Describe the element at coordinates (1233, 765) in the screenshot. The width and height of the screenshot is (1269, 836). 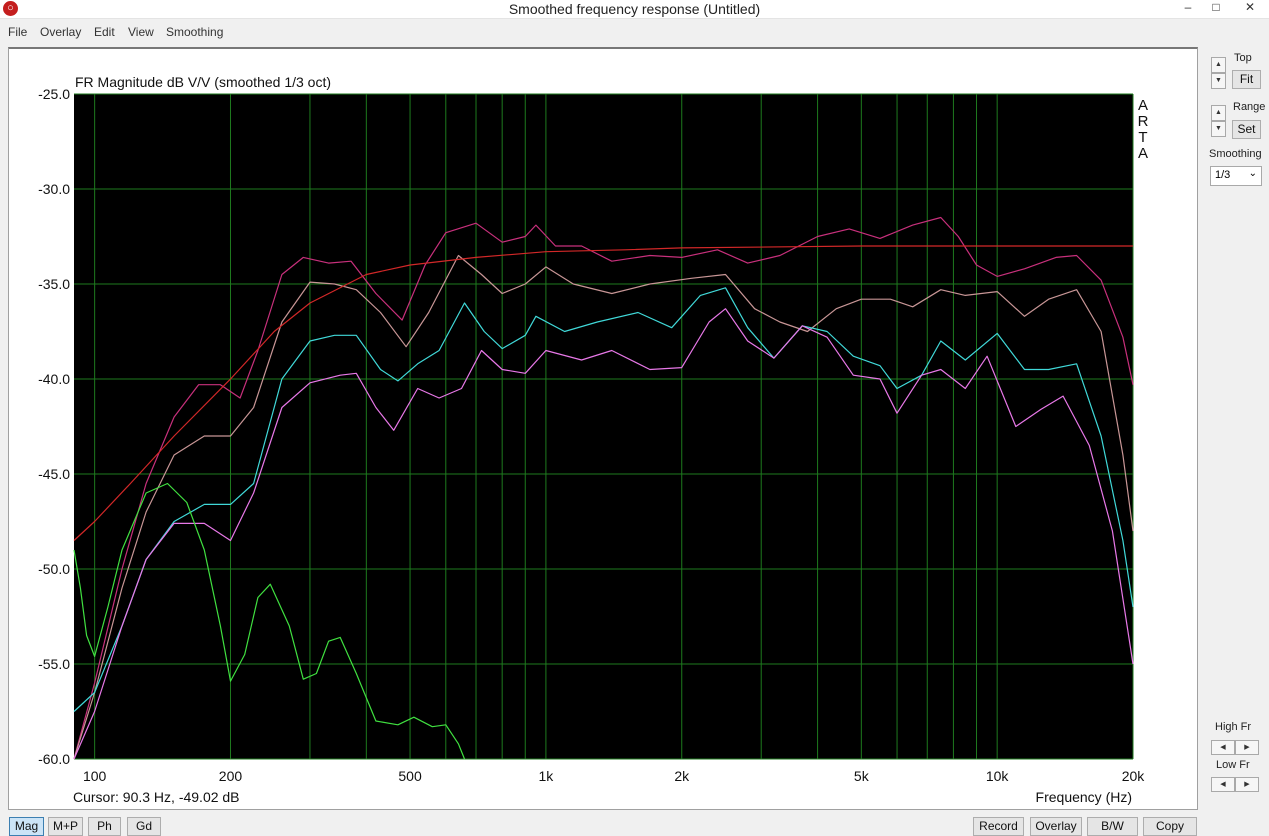
I see `low-fr-label: Low Fr` at that location.